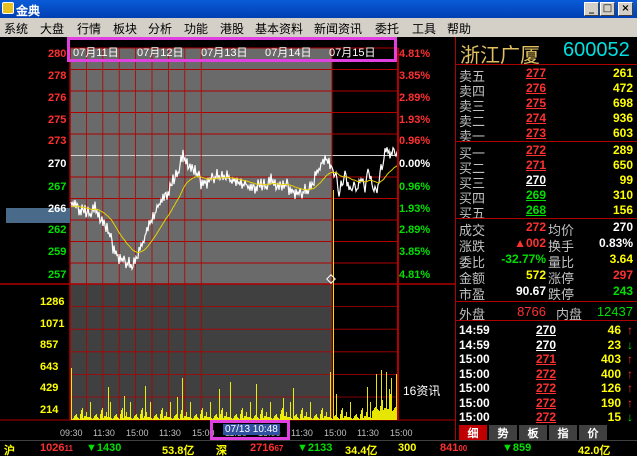 This screenshot has width=637, height=456. I want to click on tab-trend: 势, so click(503, 432).